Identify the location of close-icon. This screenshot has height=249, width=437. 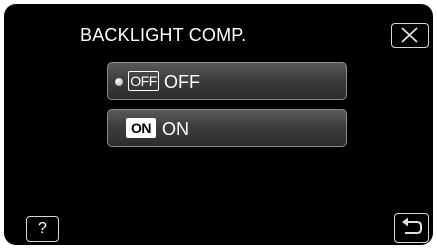
(409, 35).